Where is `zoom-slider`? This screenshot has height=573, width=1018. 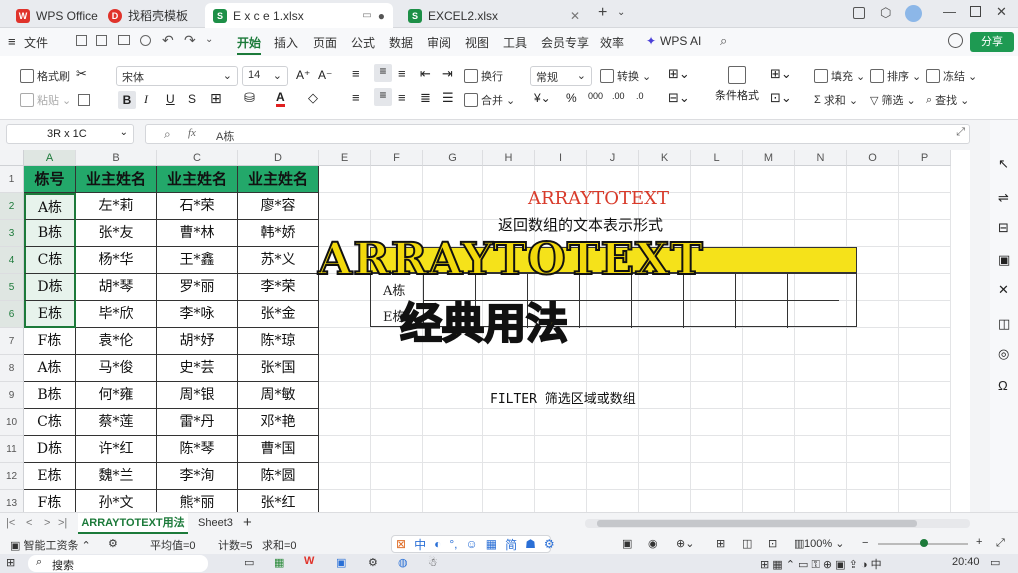 zoom-slider is located at coordinates (923, 543).